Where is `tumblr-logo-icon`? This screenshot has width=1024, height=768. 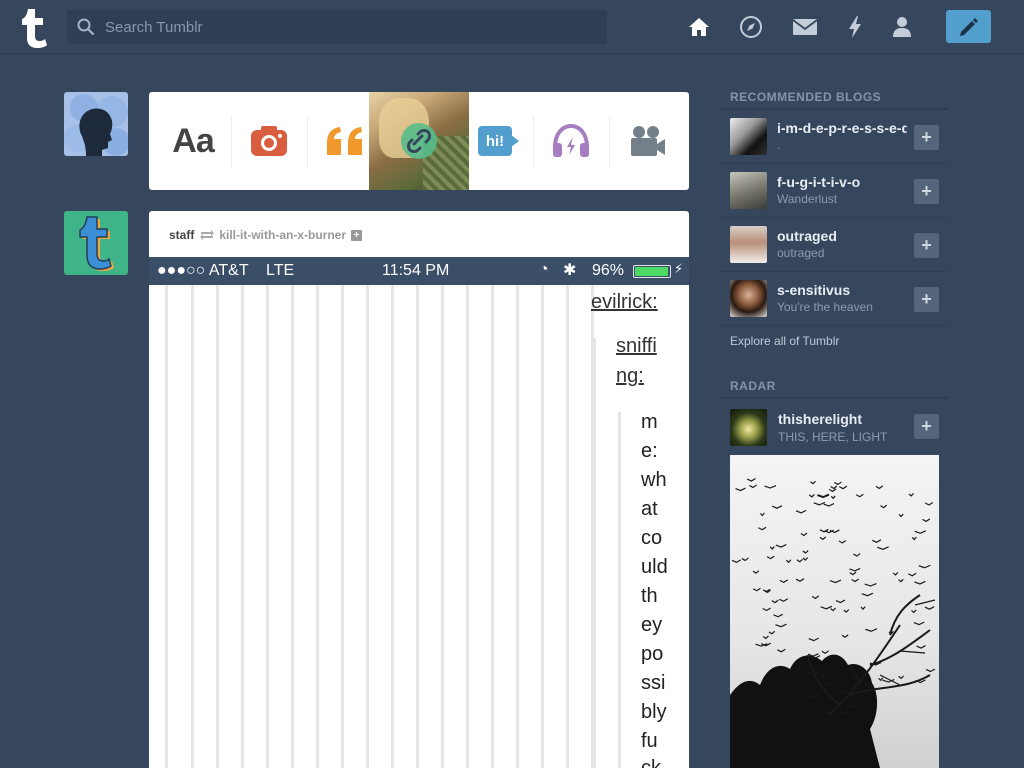 tumblr-logo-icon is located at coordinates (34, 27).